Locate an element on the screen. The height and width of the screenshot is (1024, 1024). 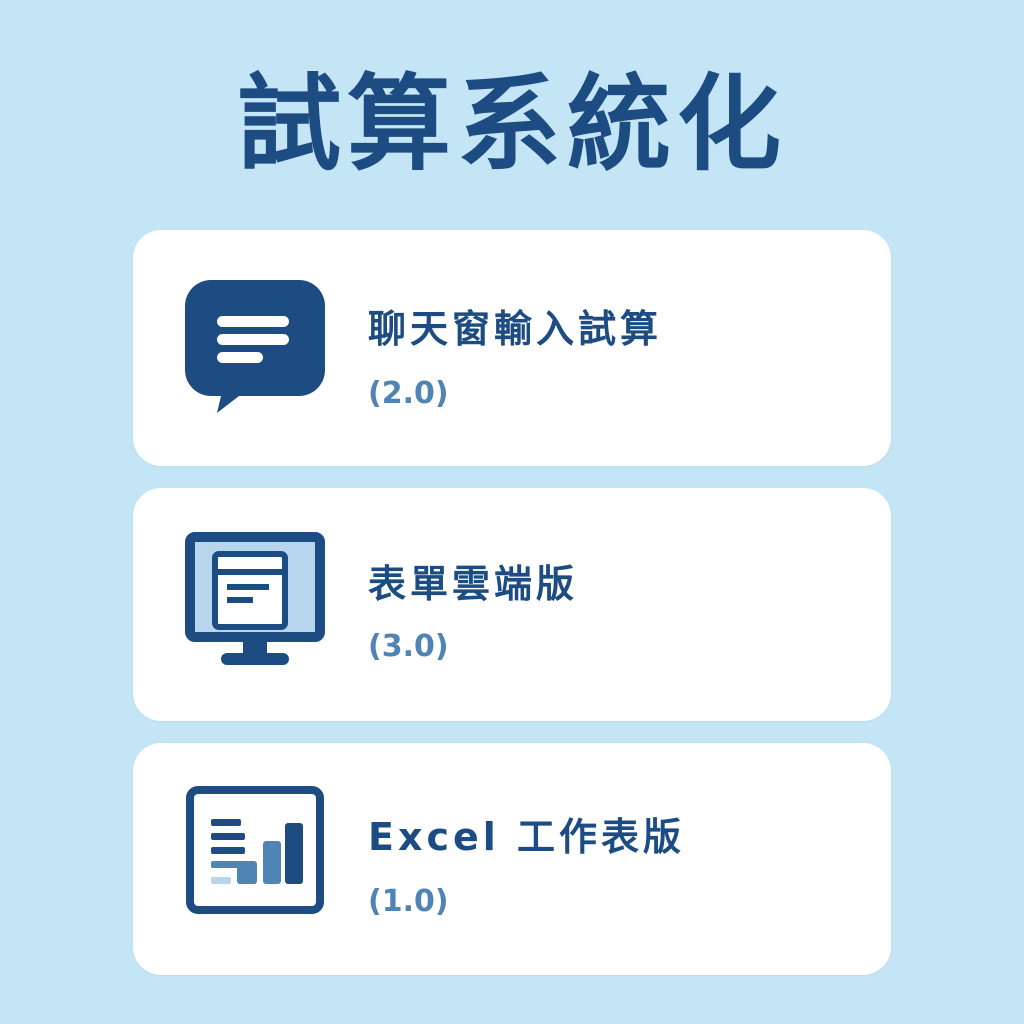
page-title: 試算系統化 is located at coordinates (511, 124).